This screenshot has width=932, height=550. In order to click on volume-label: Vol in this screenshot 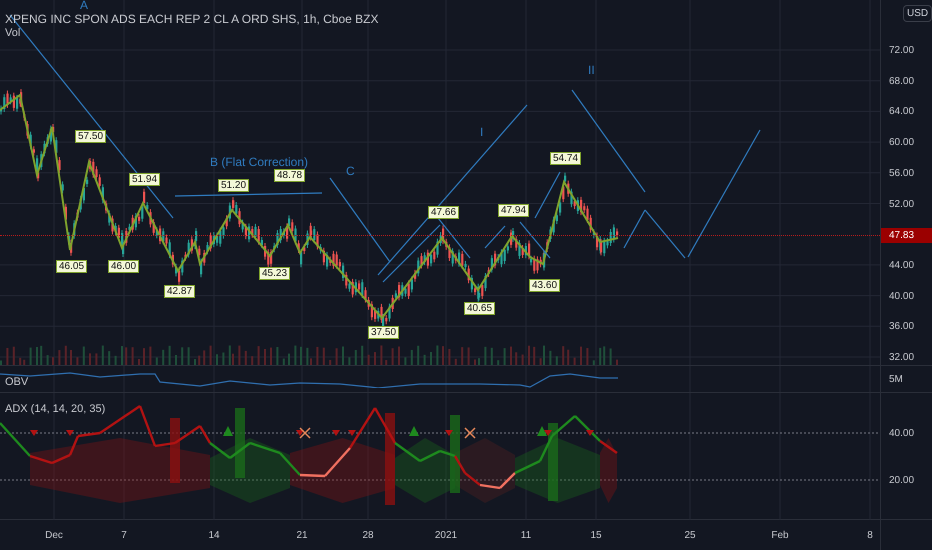, I will do `click(12, 33)`.